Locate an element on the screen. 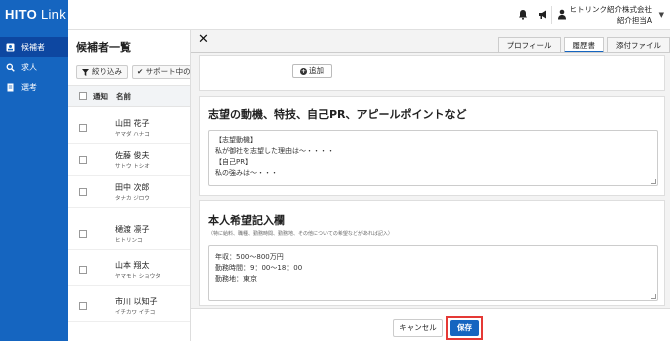  sidebar: 候補者 求人 選考 is located at coordinates (34, 185).